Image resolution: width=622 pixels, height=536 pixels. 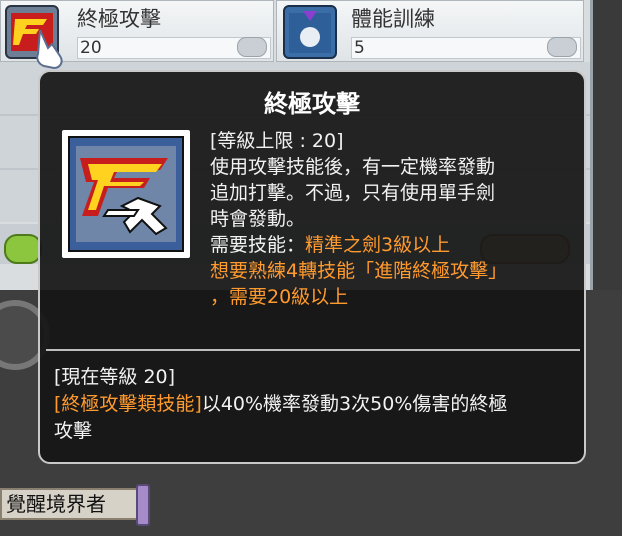 What do you see at coordinates (353, 167) in the screenshot?
I see `description-line: 使用攻擊技能後，有一定機率發動` at bounding box center [353, 167].